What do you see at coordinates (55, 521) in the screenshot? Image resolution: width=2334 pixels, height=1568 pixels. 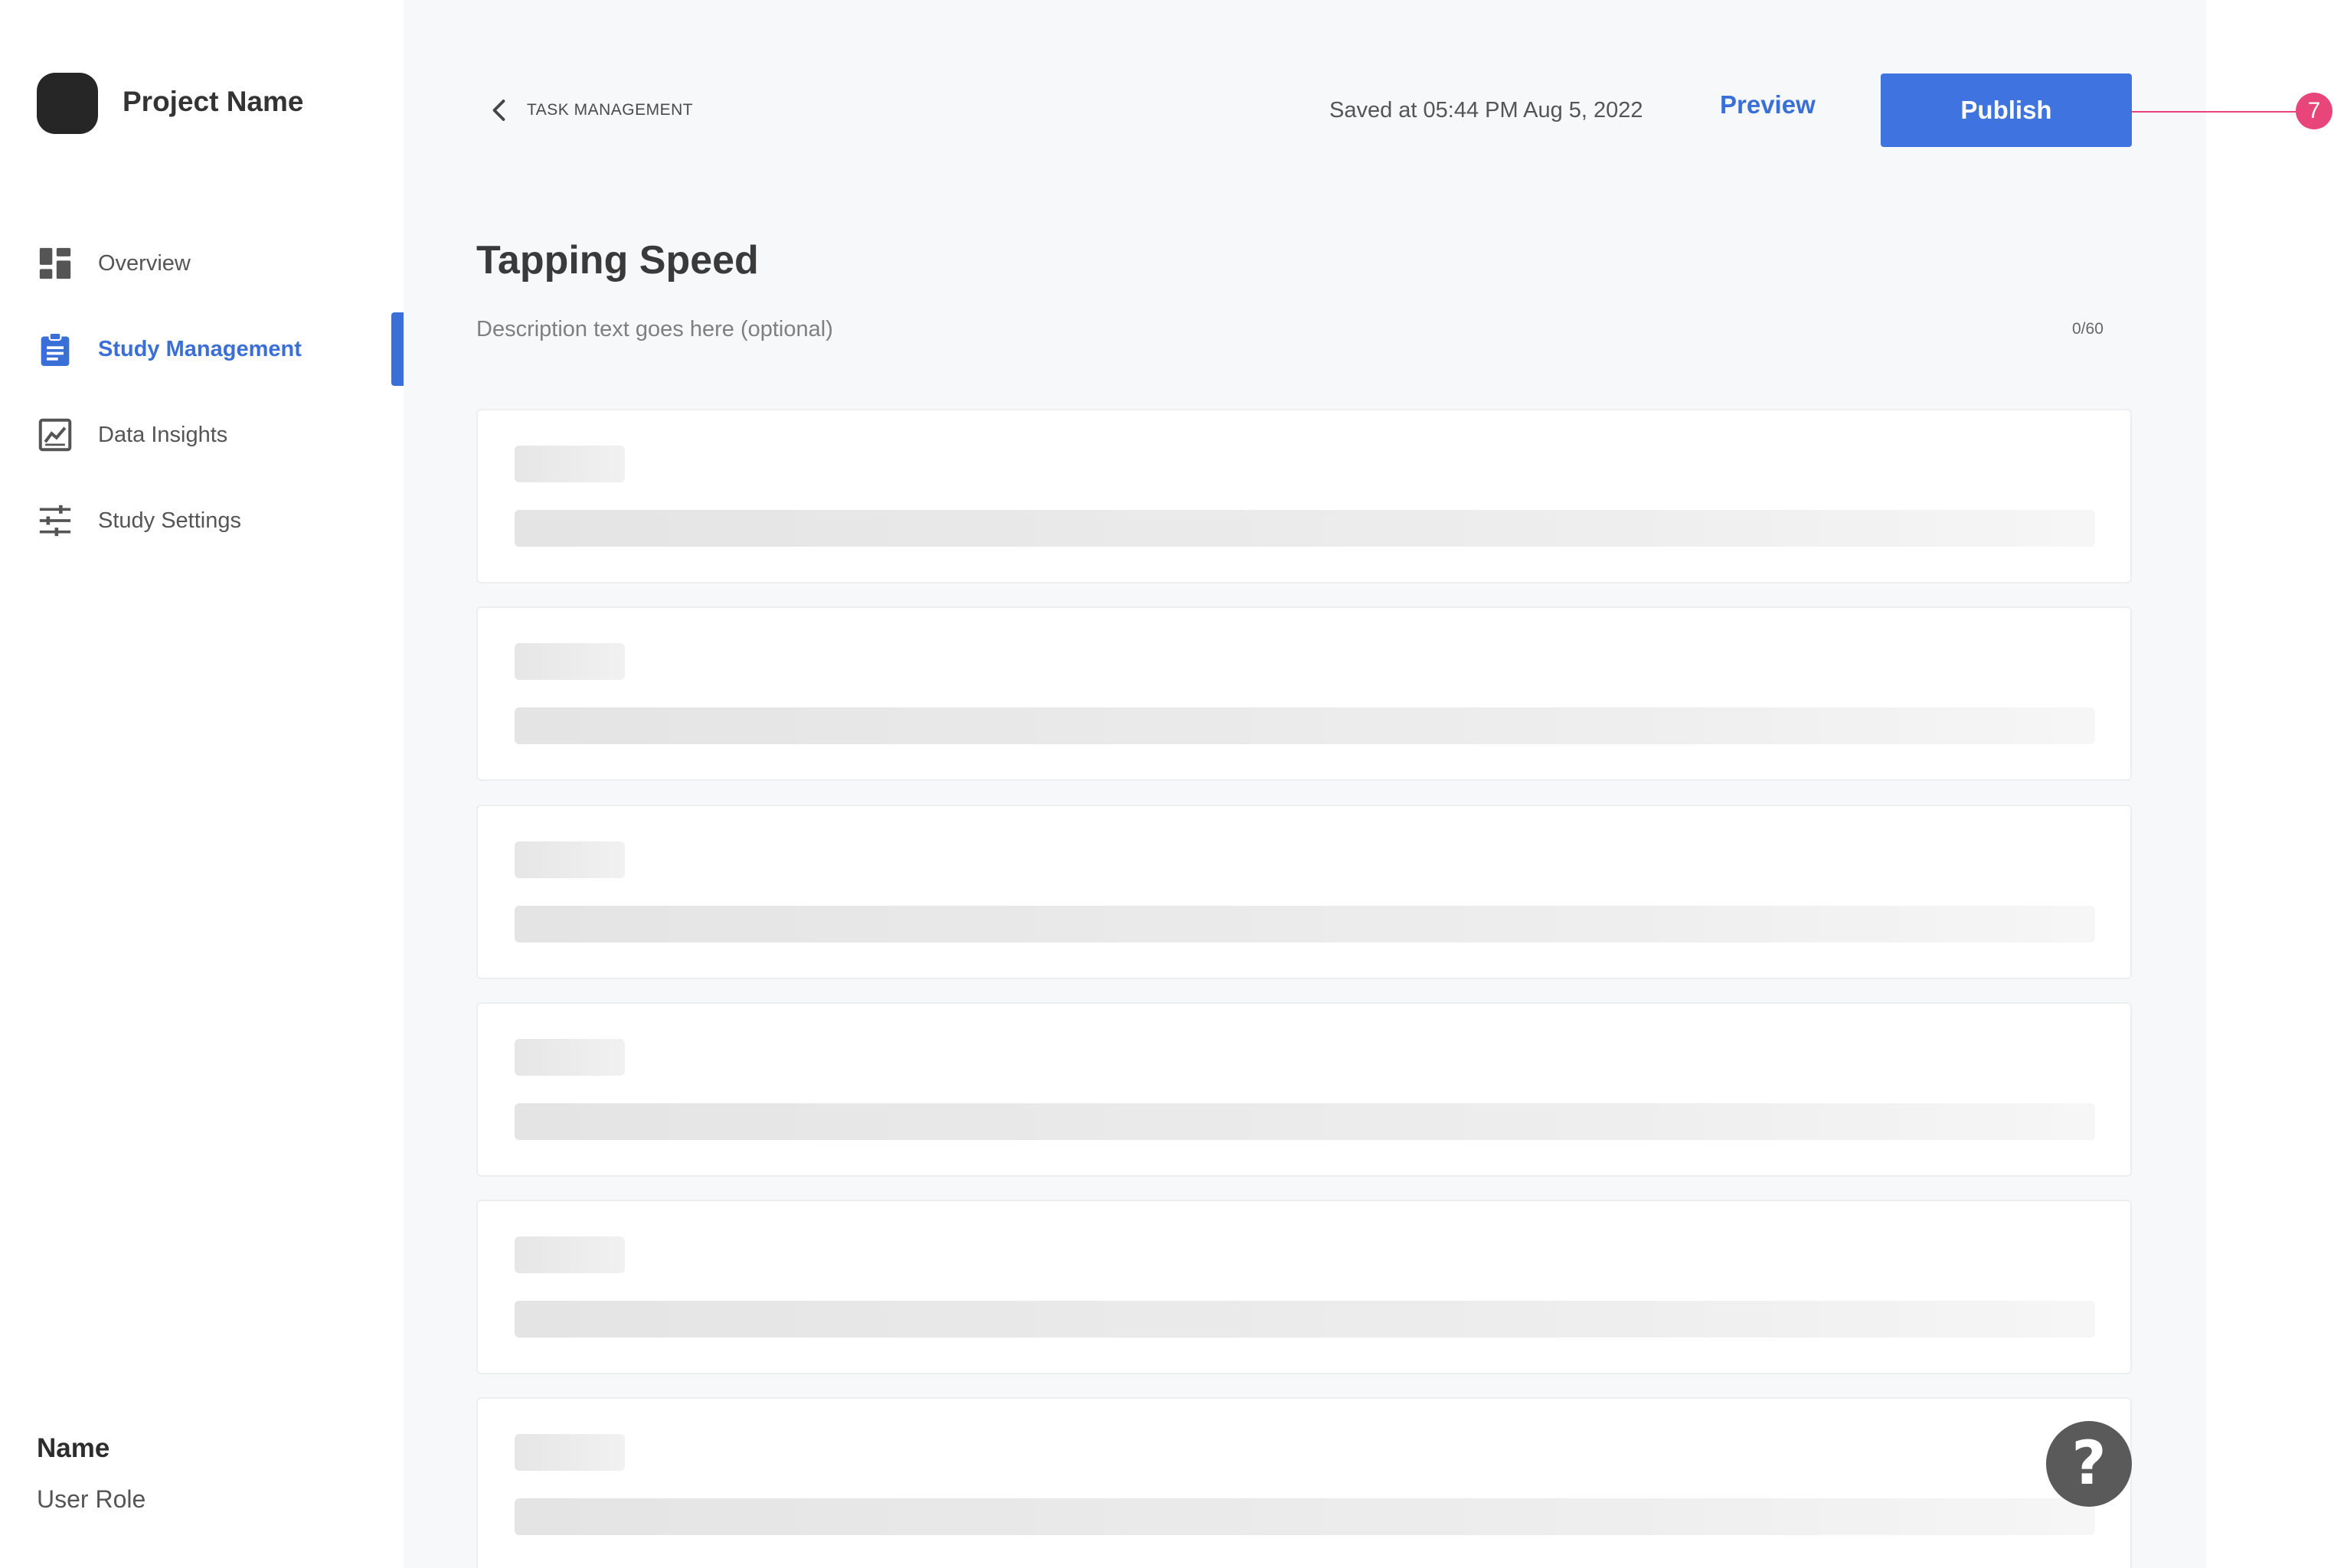 I see `sliders-icon` at bounding box center [55, 521].